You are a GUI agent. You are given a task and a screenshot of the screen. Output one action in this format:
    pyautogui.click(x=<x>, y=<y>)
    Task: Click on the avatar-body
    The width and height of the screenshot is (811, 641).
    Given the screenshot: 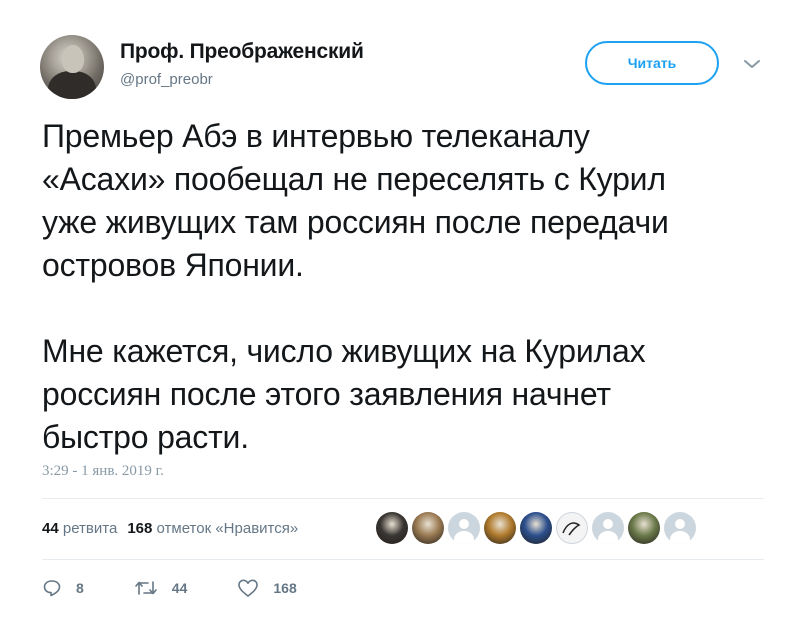 What is the action you would take?
    pyautogui.click(x=72, y=85)
    